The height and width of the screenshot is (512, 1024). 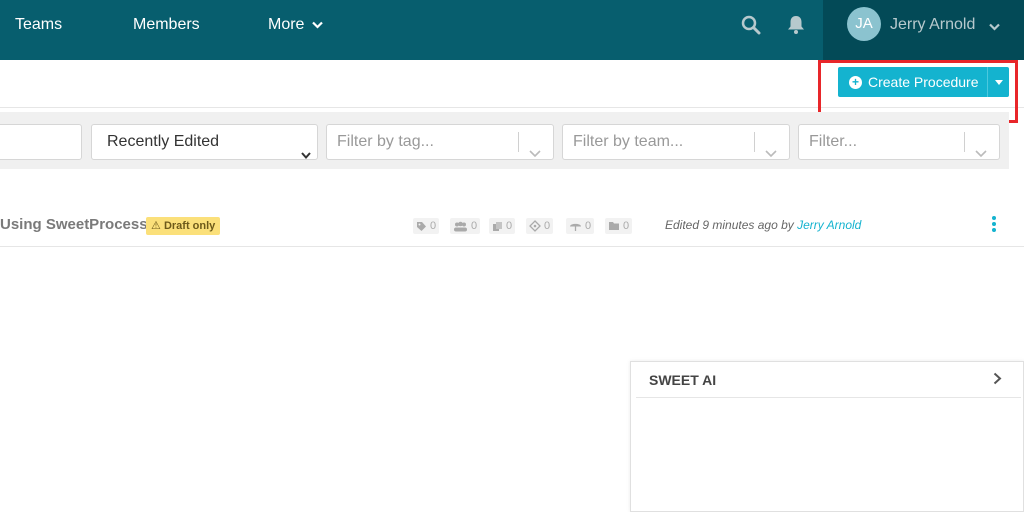 I want to click on warning-icon: ⚠, so click(x=156, y=226).